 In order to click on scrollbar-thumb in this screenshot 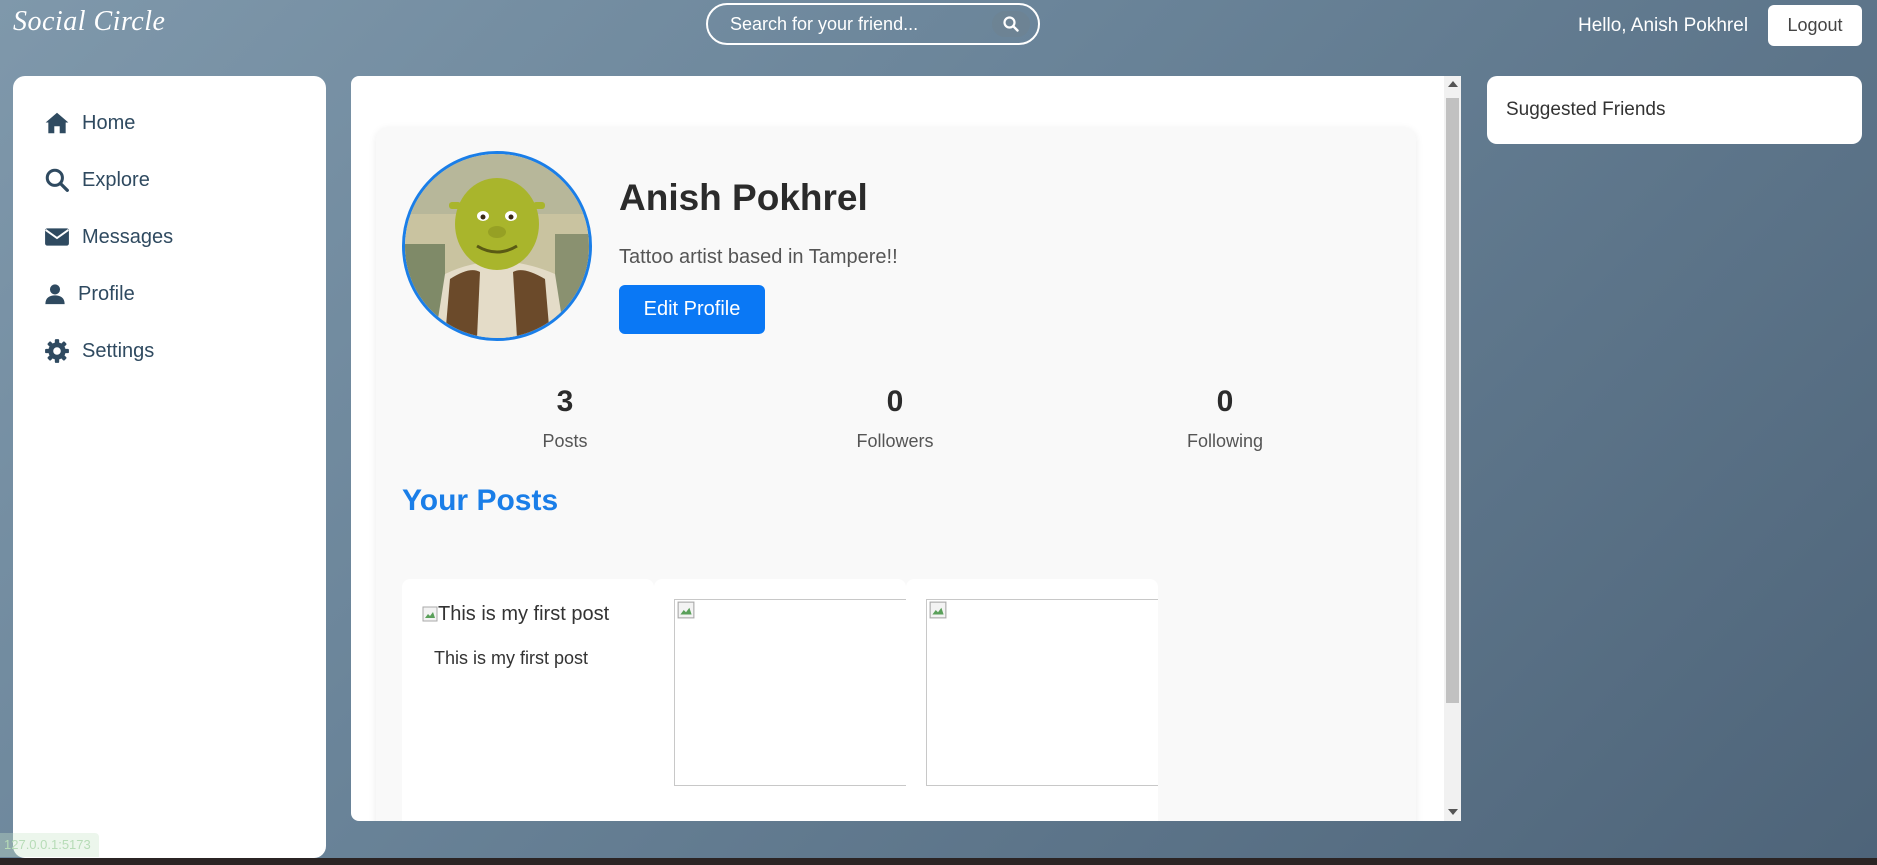, I will do `click(1452, 400)`.